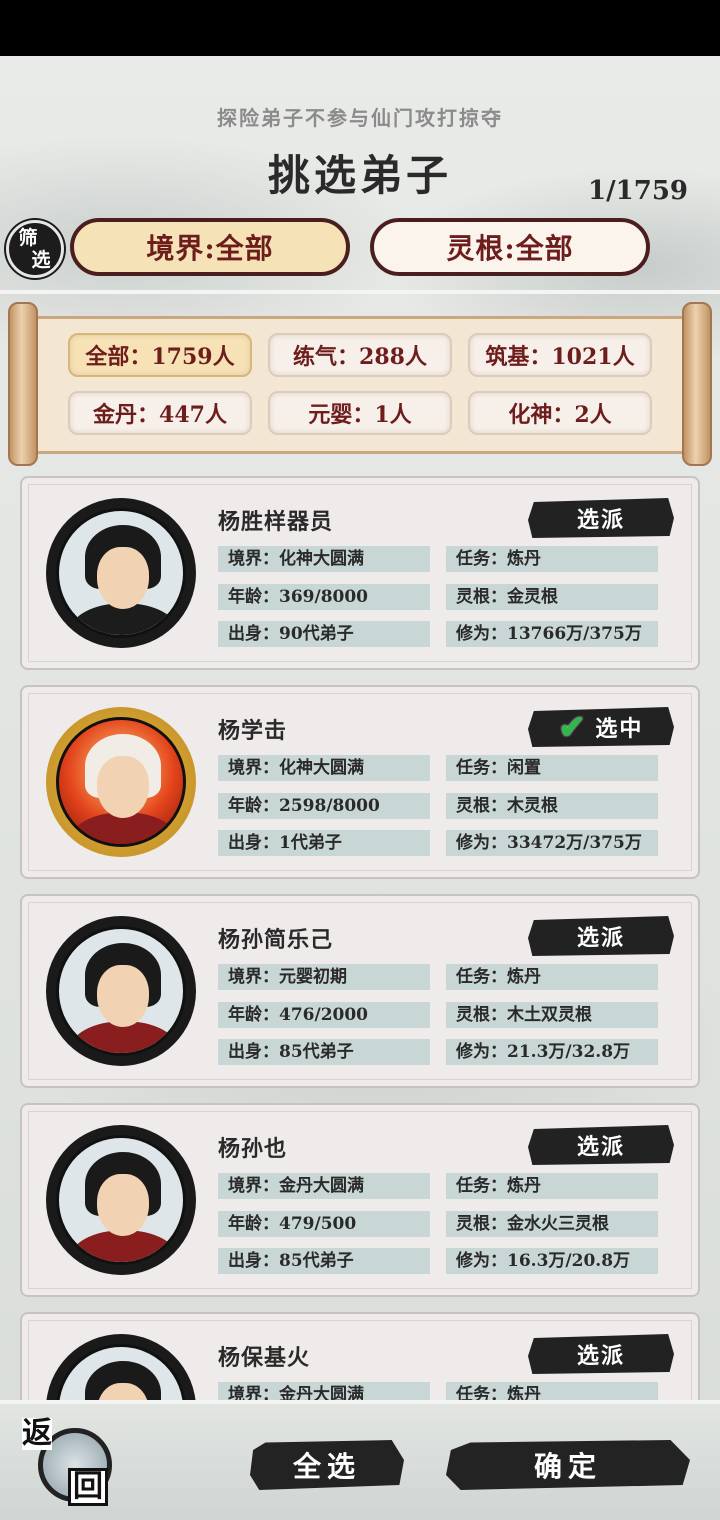 The height and width of the screenshot is (1520, 720). What do you see at coordinates (552, 843) in the screenshot?
I see `cultivation-field: 修为：33472万/375万` at bounding box center [552, 843].